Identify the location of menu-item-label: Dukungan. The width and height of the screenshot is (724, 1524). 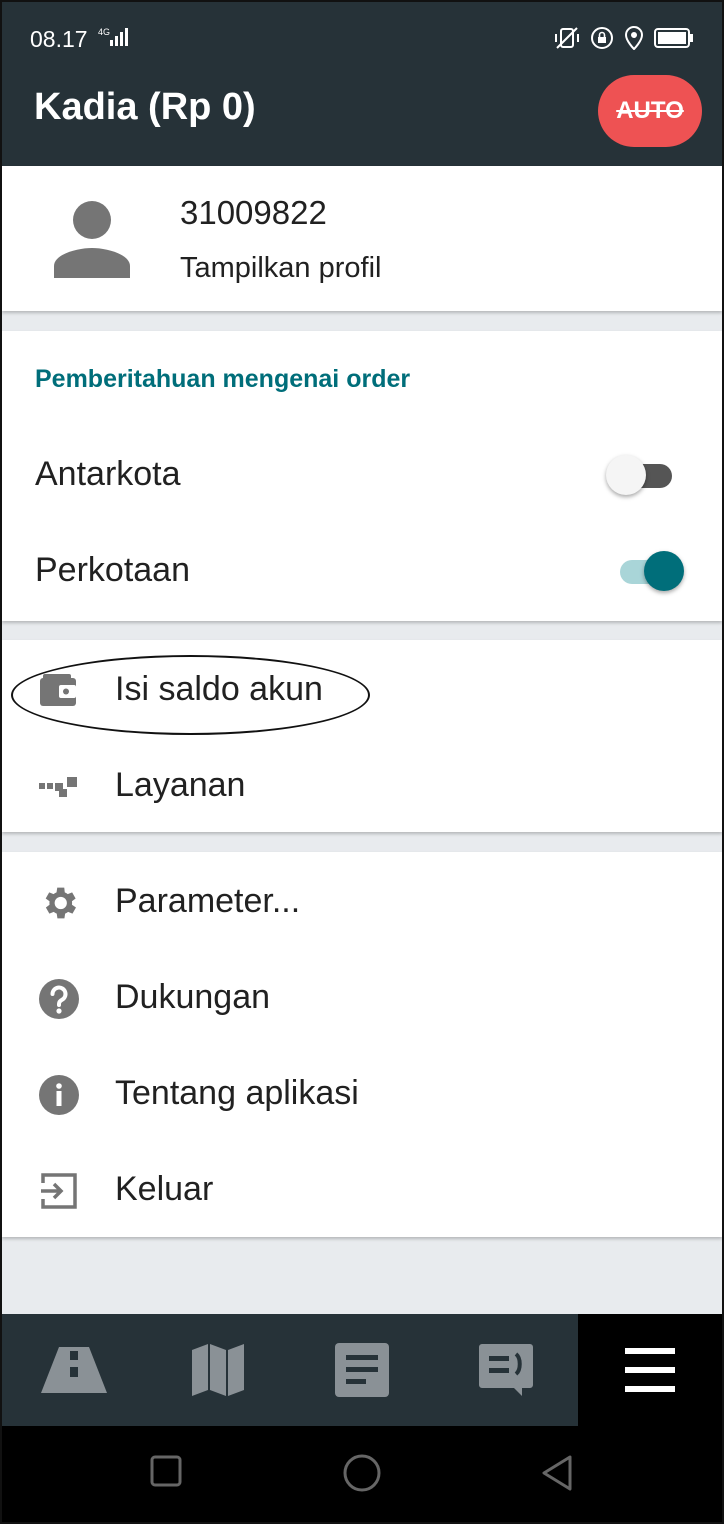
(193, 997).